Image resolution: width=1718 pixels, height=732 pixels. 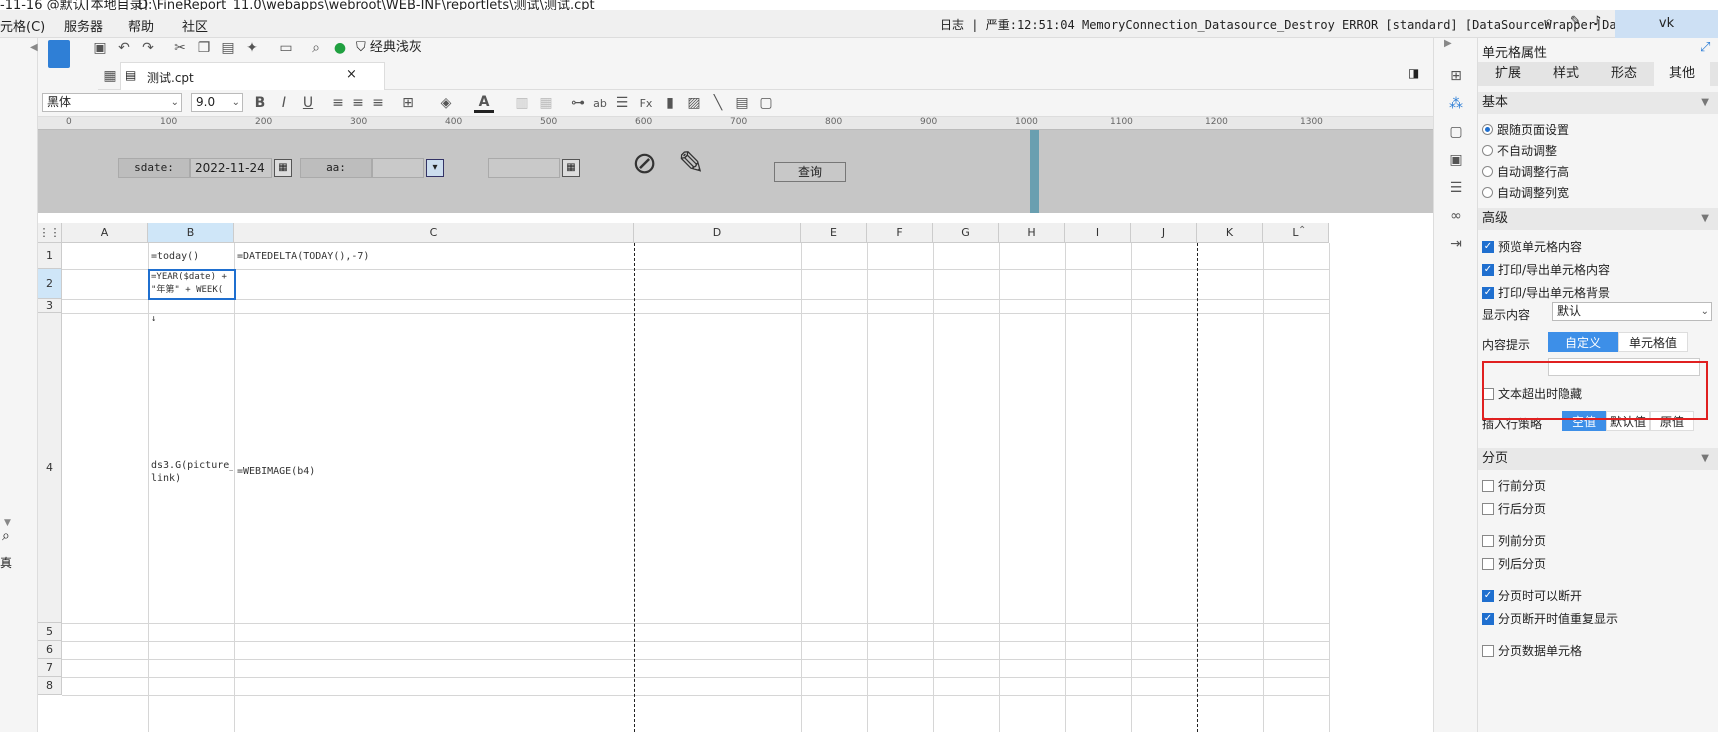 I want to click on link-icon: ⊶, so click(x=578, y=103).